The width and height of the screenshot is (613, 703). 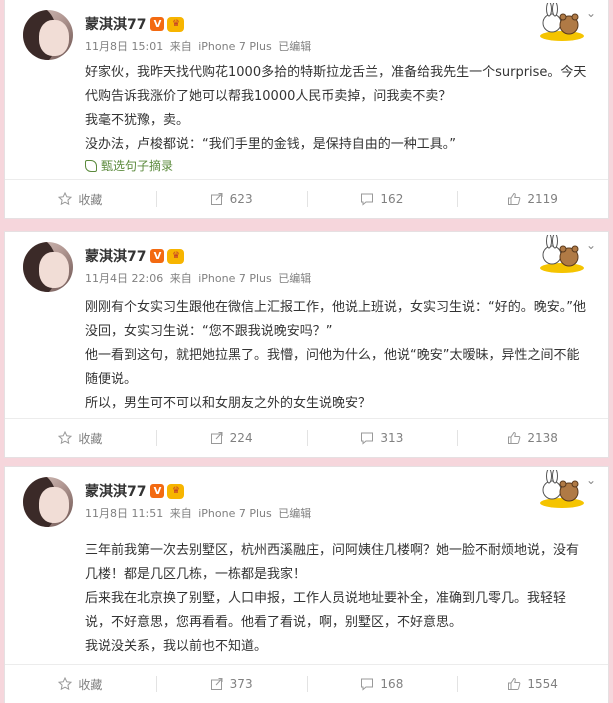 I want to click on repost-count: 373, so click(x=241, y=684).